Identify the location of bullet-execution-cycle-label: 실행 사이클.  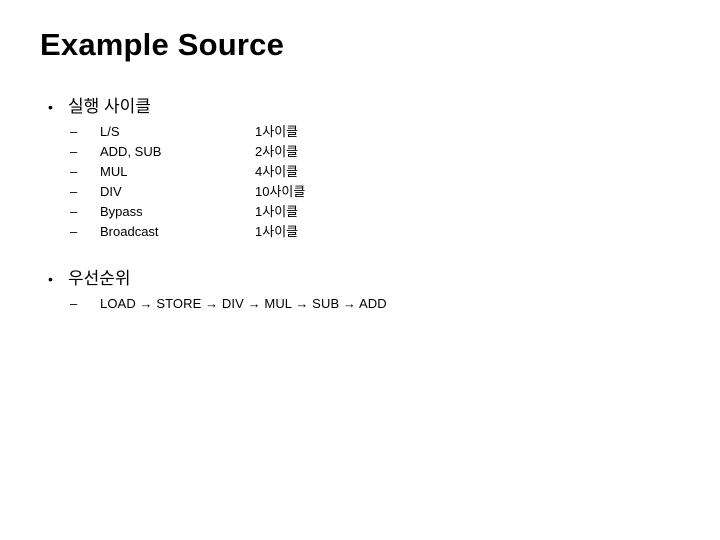
(109, 106).